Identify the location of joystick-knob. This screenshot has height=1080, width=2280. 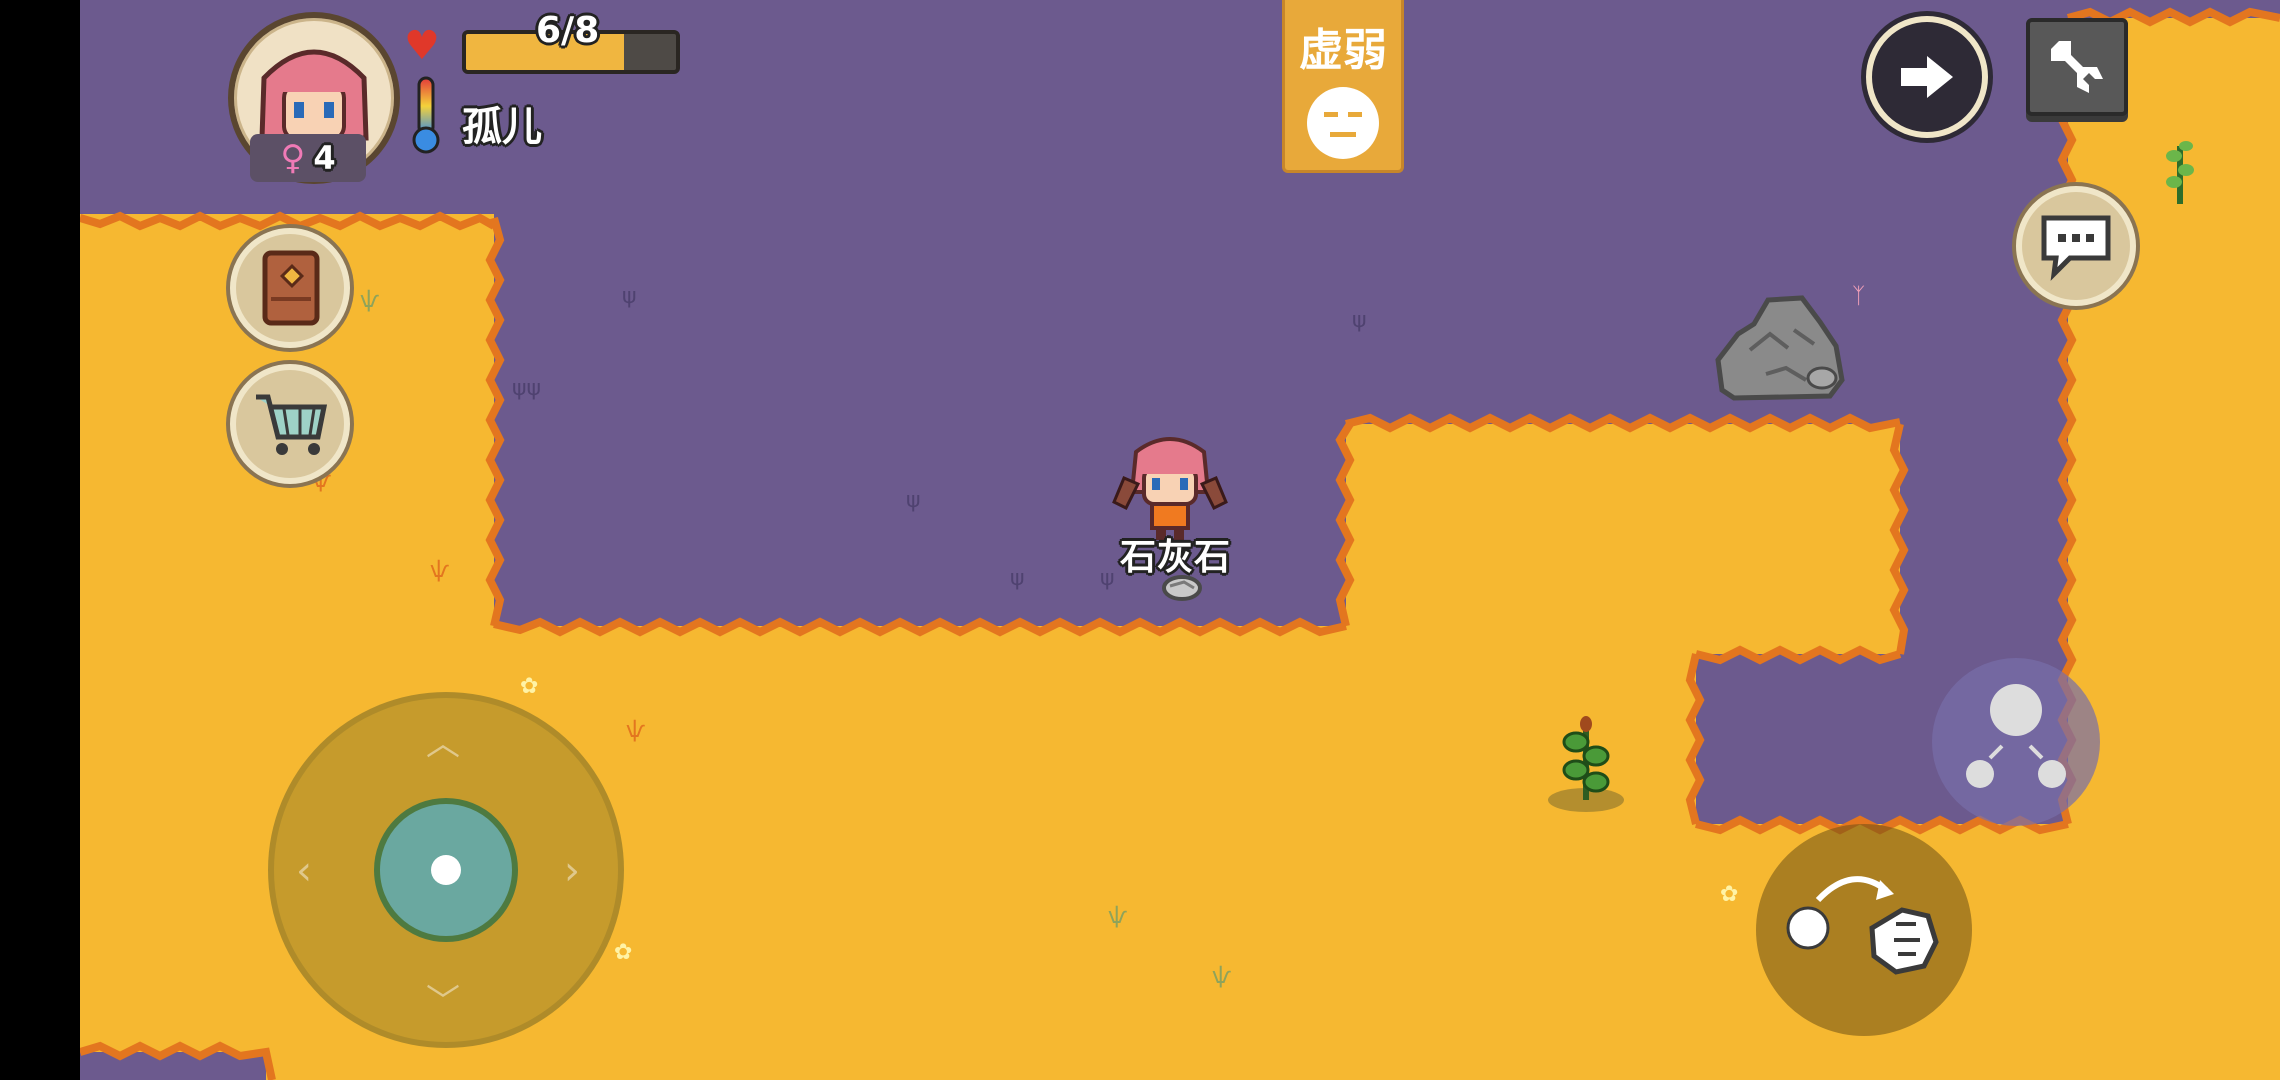
(446, 870).